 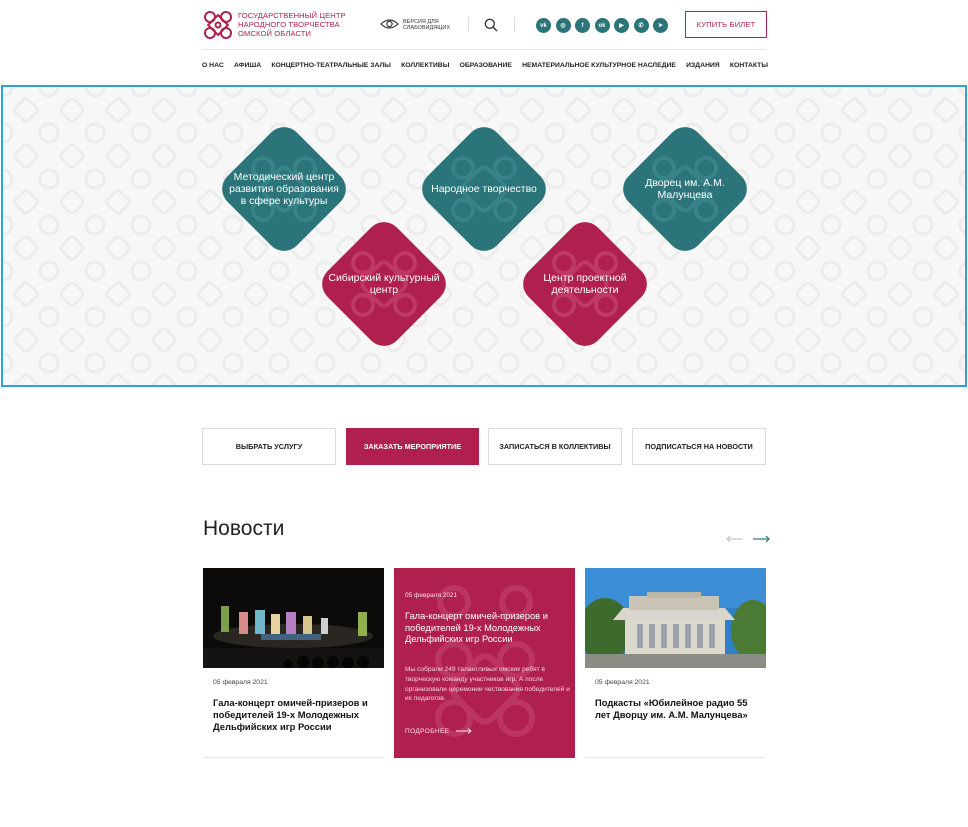 What do you see at coordinates (425, 65) in the screenshot?
I see `nav-item-collectives: КОЛЛЕКТИВЫ` at bounding box center [425, 65].